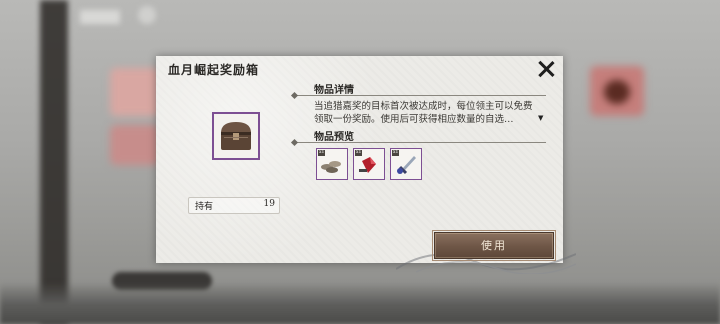  Describe the element at coordinates (234, 205) in the screenshot. I see `owned-count-box: 持有 19` at that location.